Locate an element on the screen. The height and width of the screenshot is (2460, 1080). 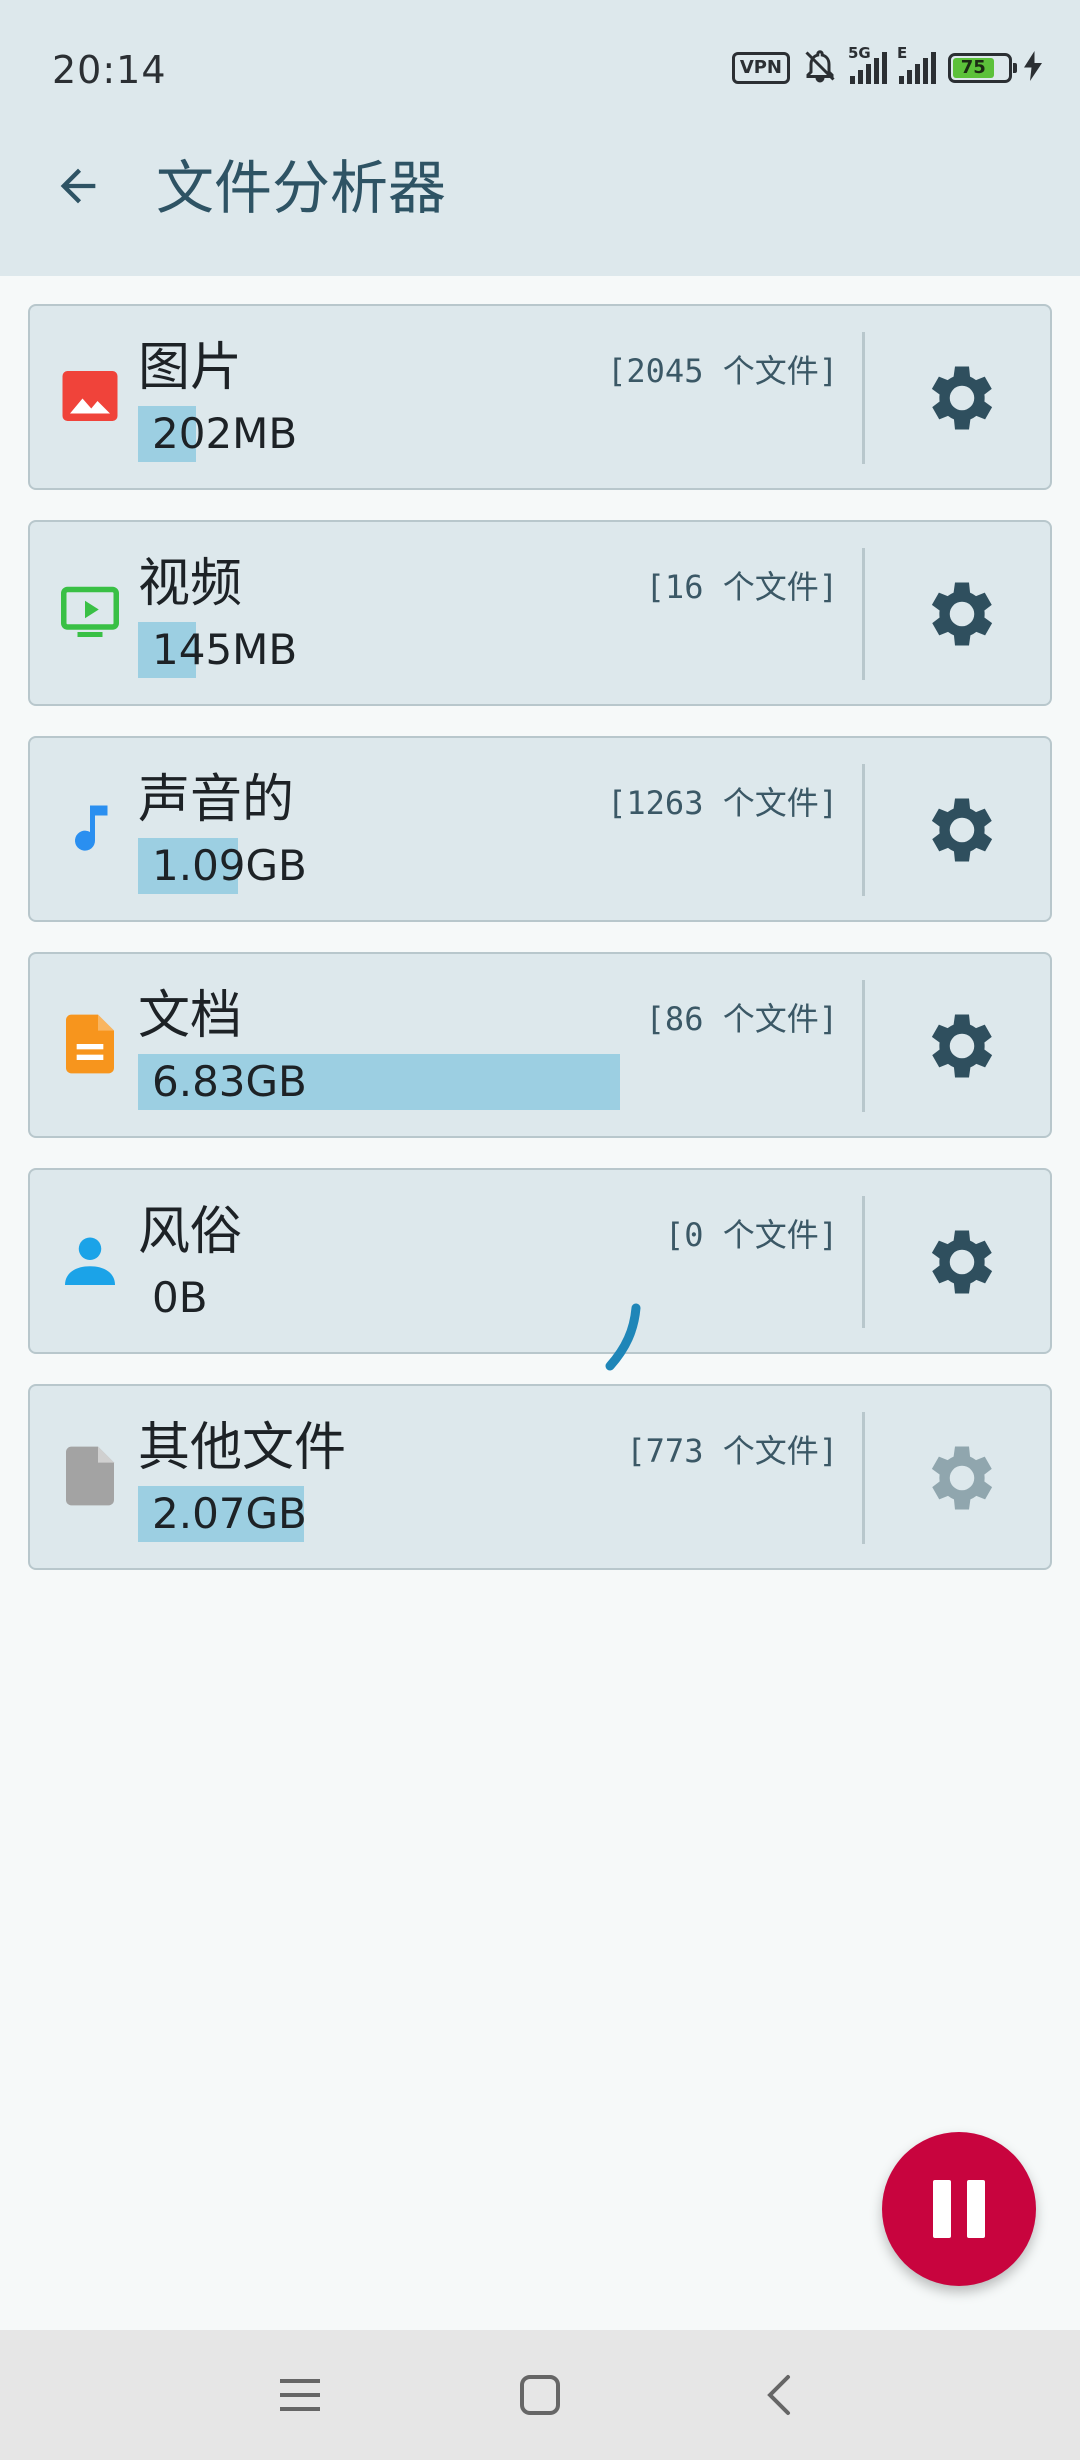
category-size: 145MB is located at coordinates (225, 649).